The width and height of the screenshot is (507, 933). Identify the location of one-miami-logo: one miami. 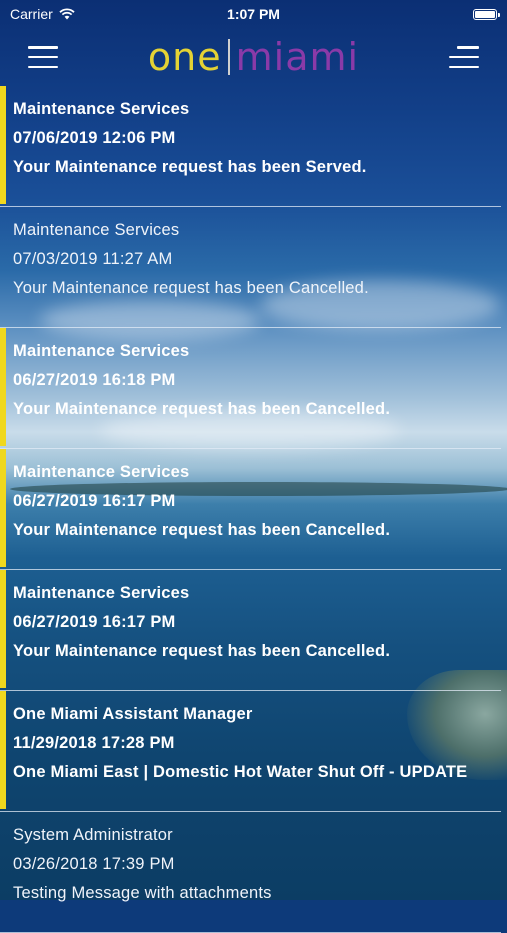
(253, 57).